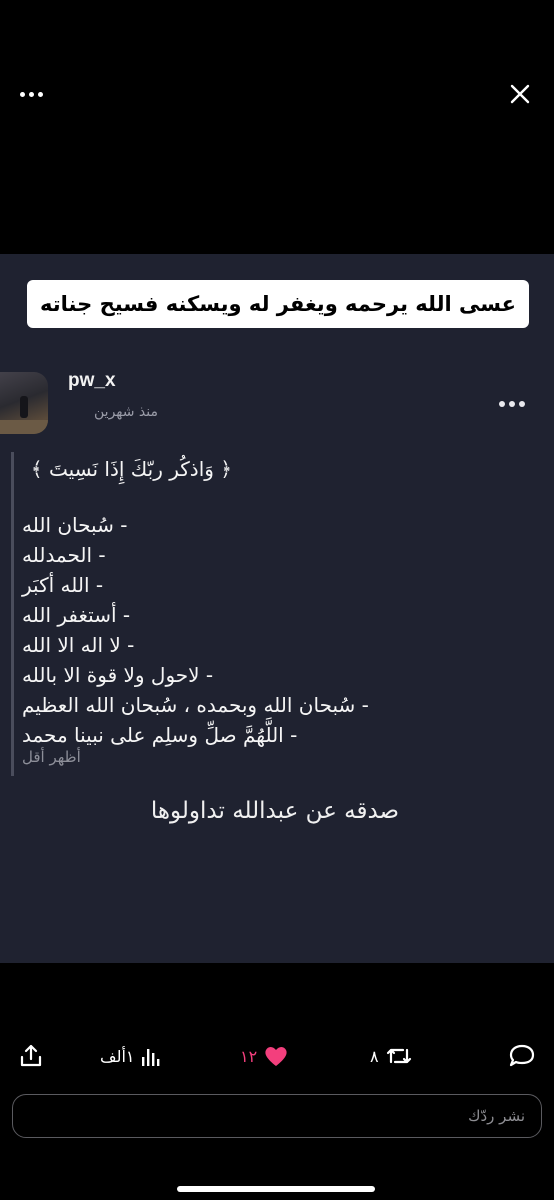 The height and width of the screenshot is (1200, 554). Describe the element at coordinates (63, 585) in the screenshot. I see `list-item: - الله أكبَر` at that location.